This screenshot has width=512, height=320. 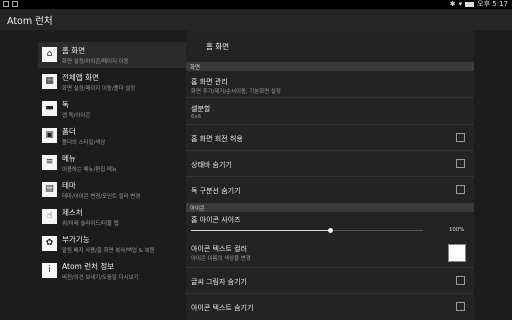 What do you see at coordinates (112, 55) in the screenshot?
I see `sidebar-item-home: ⌂ 홈 화면 화면 설정/아이콘/페이지 이동` at bounding box center [112, 55].